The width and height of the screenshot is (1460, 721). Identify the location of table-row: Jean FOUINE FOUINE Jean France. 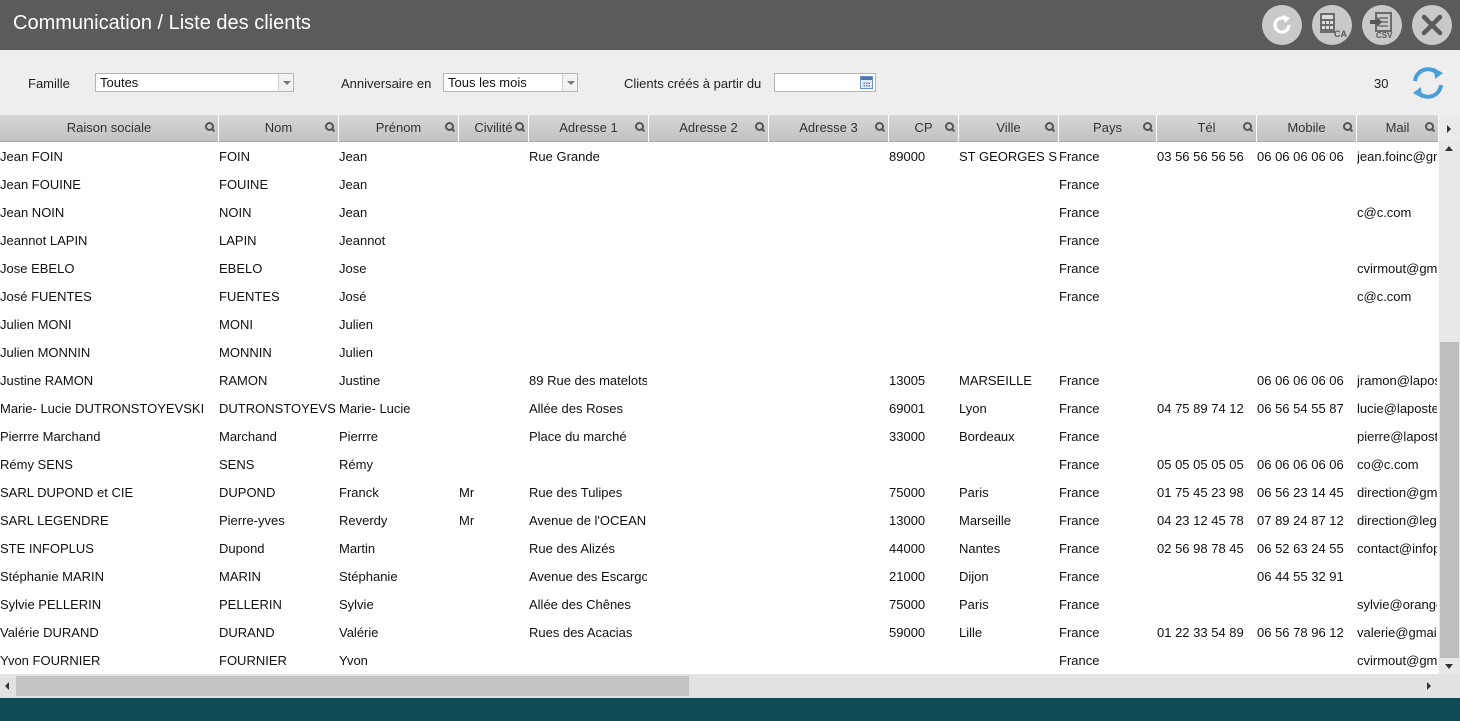
(719, 184).